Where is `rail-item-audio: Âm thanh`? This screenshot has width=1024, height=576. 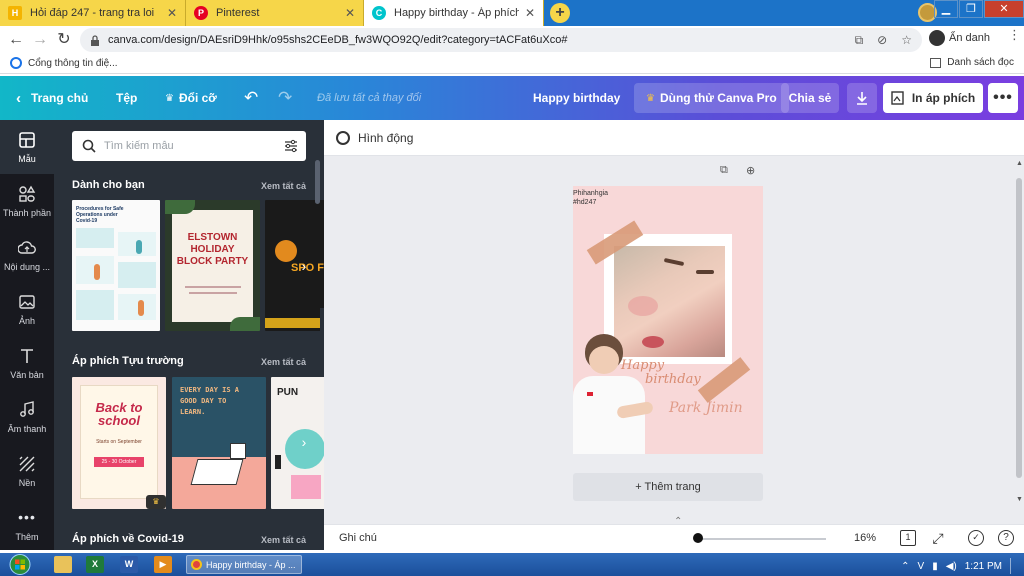 rail-item-audio: Âm thanh is located at coordinates (27, 417).